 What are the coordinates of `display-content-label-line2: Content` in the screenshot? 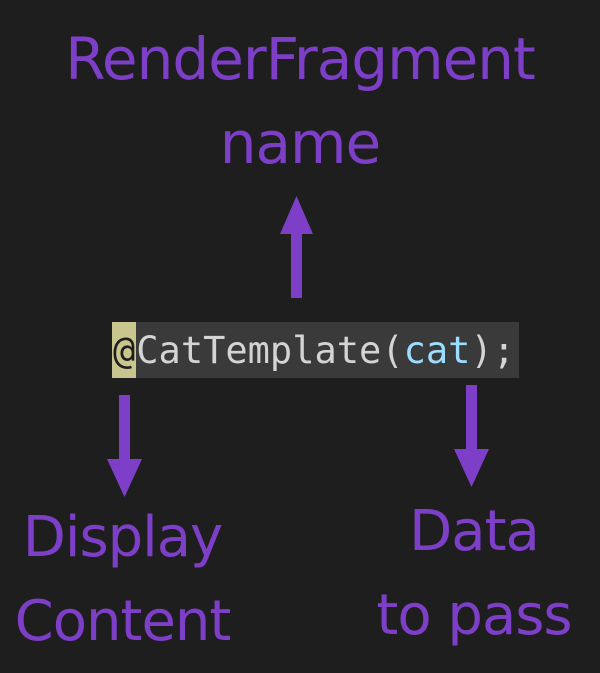 It's located at (123, 621).